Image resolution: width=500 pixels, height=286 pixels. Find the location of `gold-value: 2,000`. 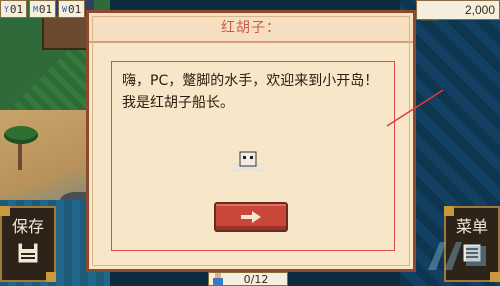

gold-value: 2,000 is located at coordinates (479, 10).